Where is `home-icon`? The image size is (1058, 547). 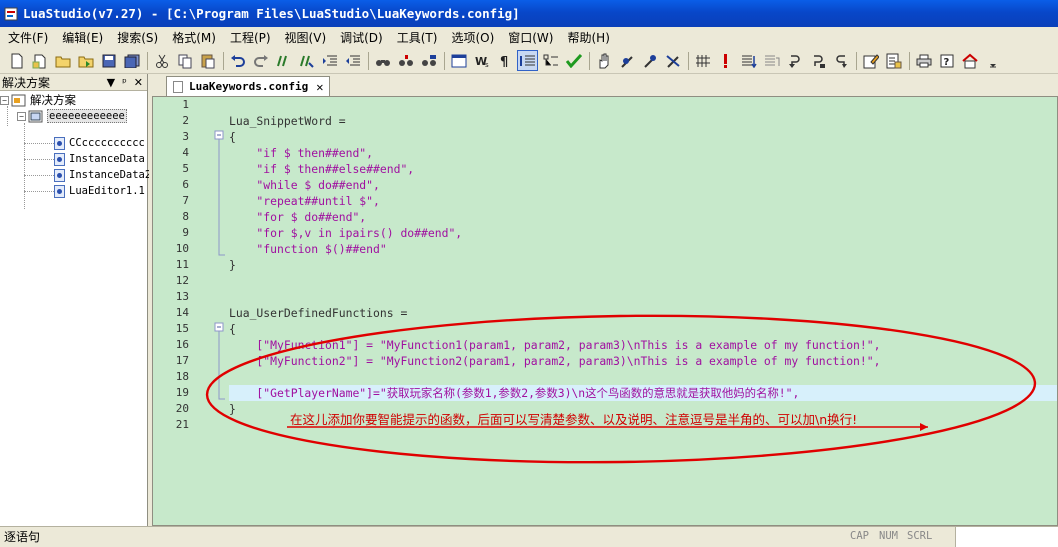
home-icon is located at coordinates (969, 60).